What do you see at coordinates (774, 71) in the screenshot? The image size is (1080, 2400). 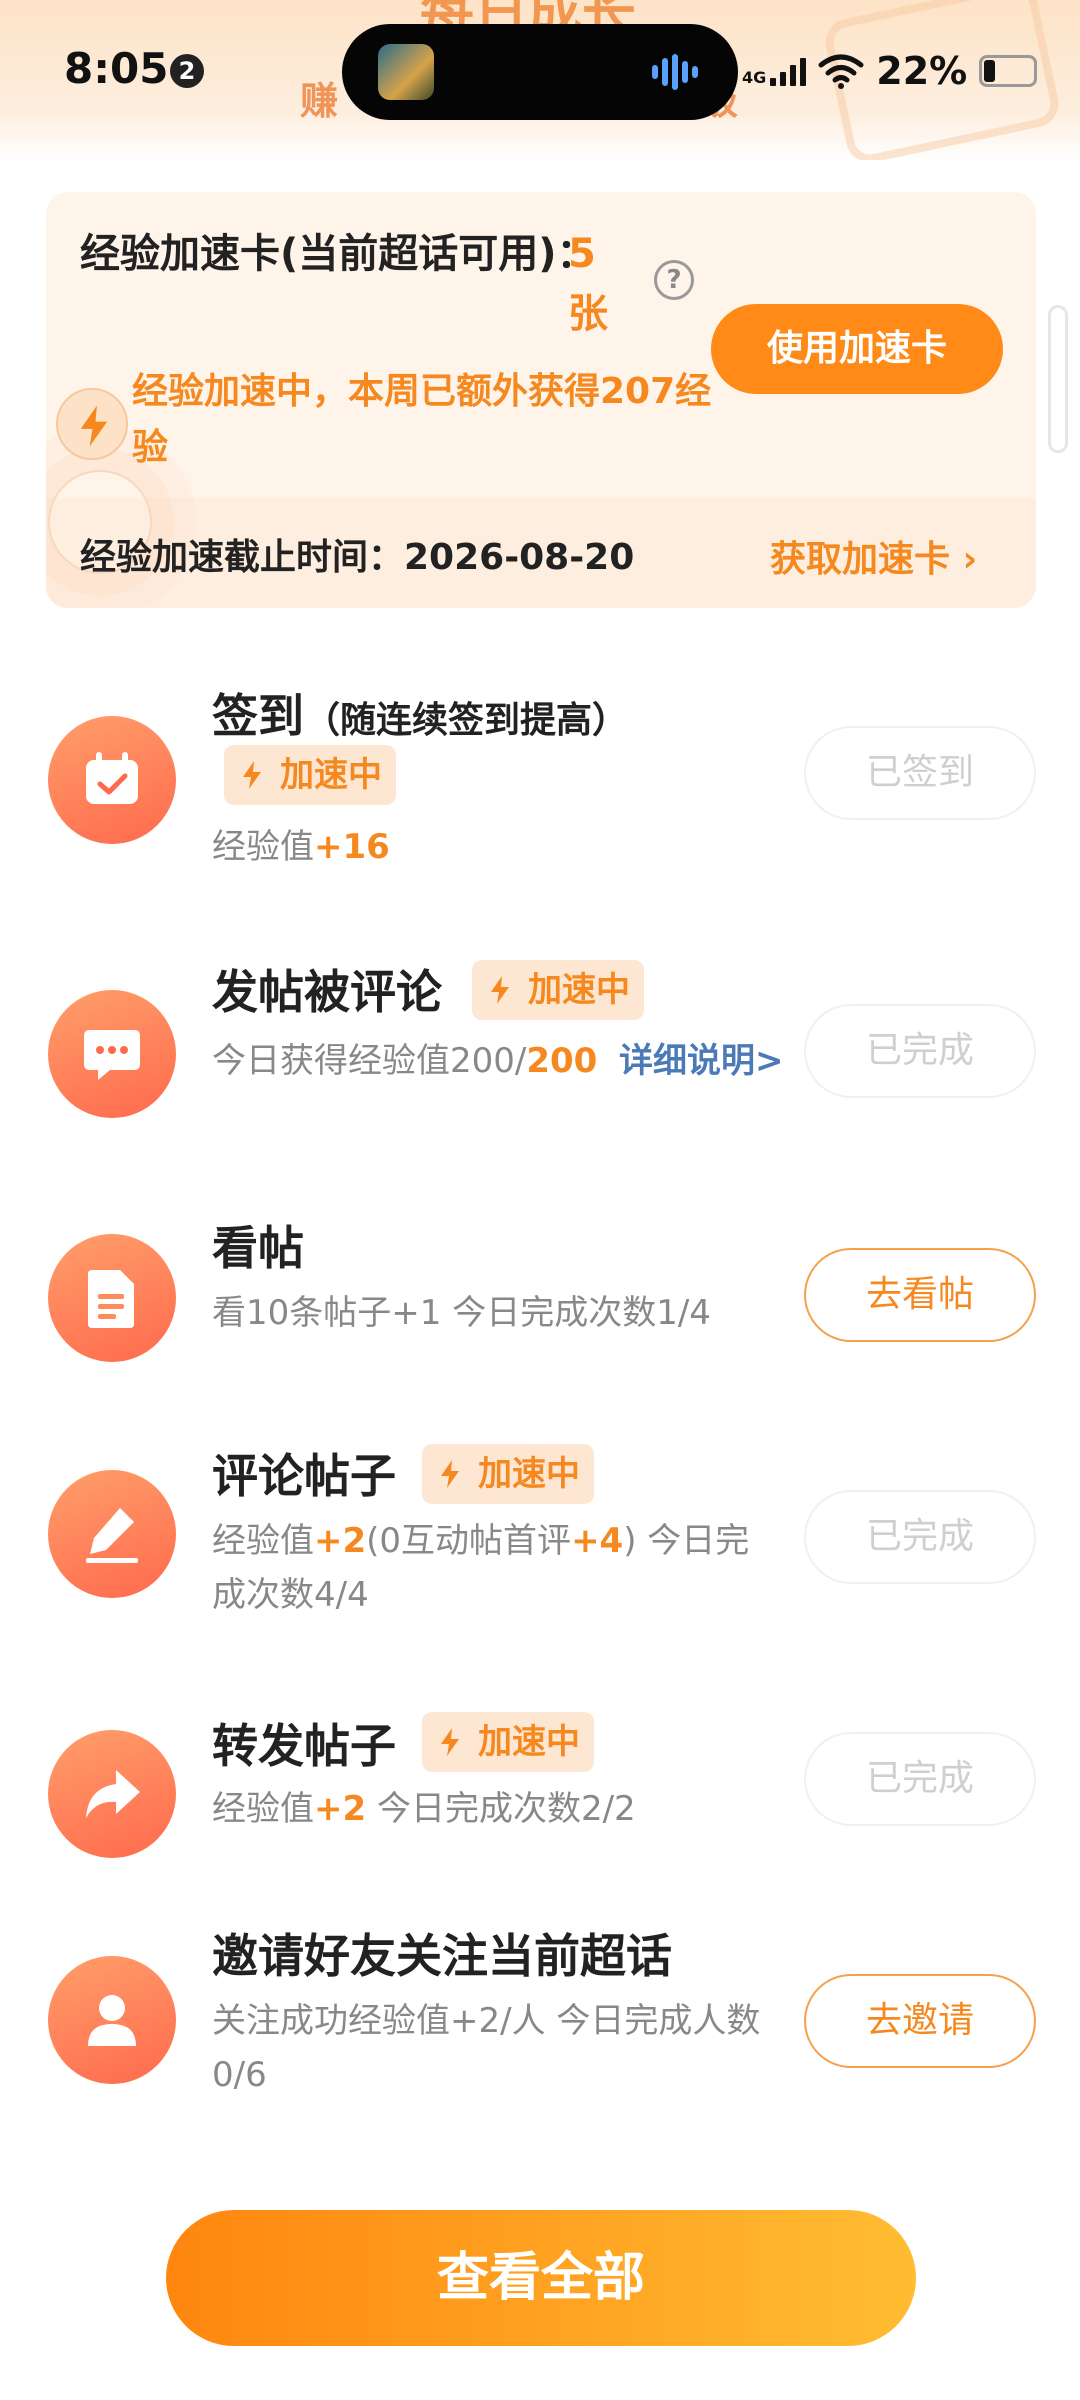 I see `cellular-signal-icon: 4G` at bounding box center [774, 71].